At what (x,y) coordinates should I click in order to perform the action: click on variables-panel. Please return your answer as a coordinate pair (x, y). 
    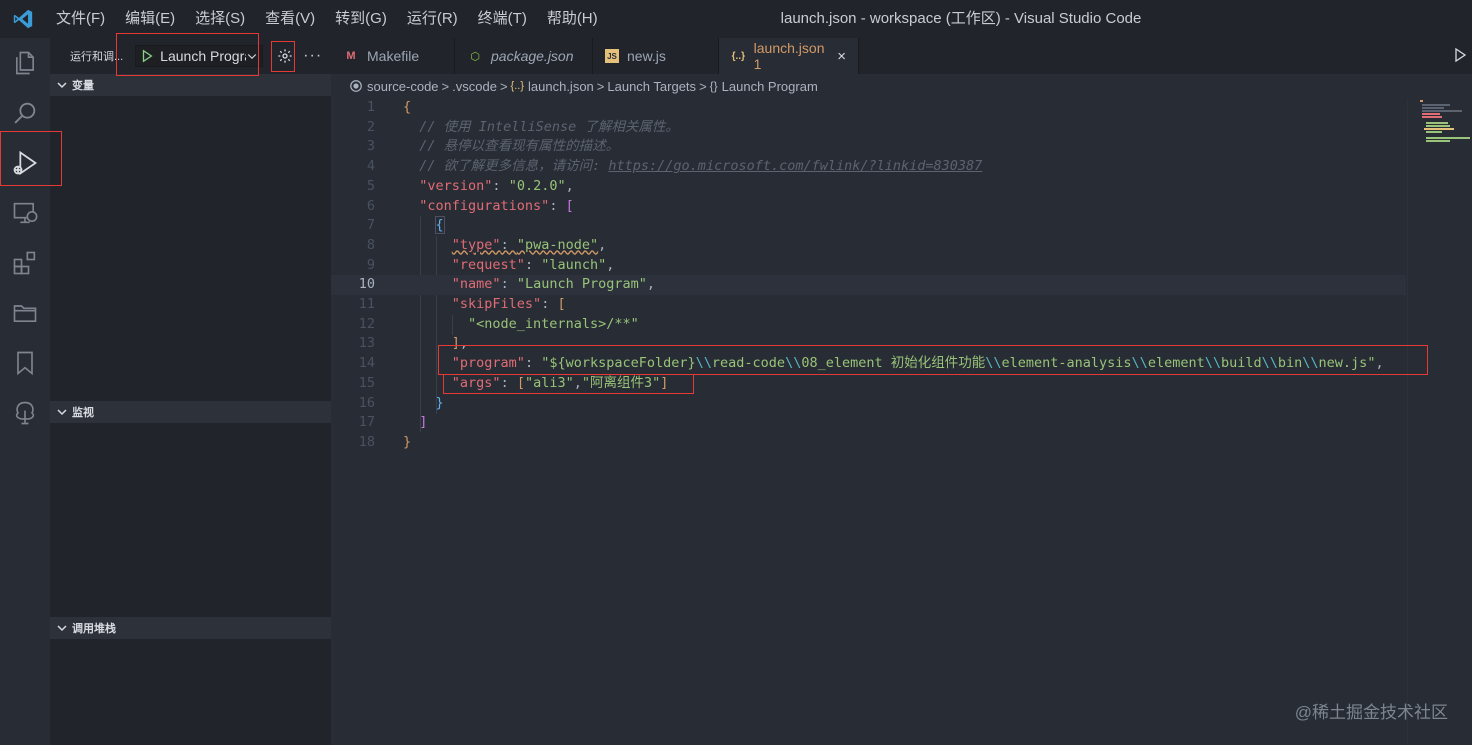
    Looking at the image, I should click on (190, 248).